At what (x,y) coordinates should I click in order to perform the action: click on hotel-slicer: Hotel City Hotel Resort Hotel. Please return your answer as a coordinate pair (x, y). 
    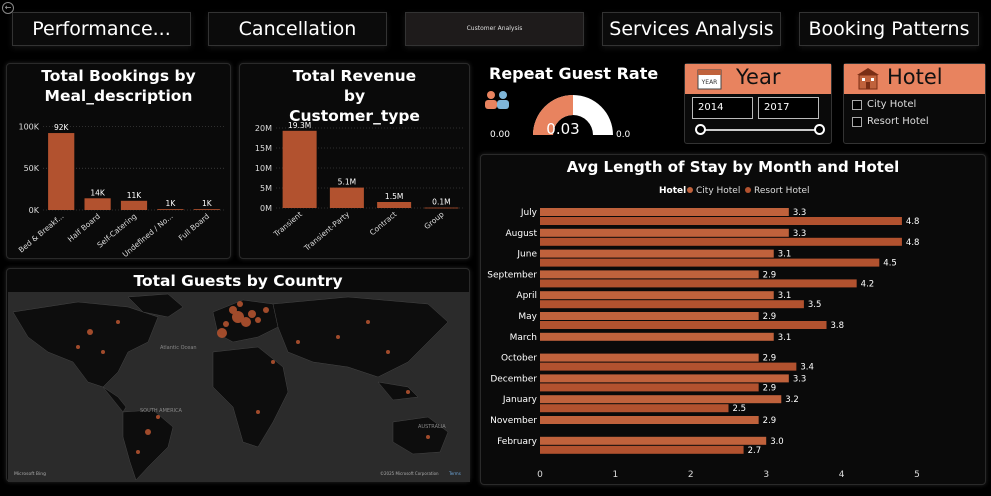
    Looking at the image, I should click on (914, 103).